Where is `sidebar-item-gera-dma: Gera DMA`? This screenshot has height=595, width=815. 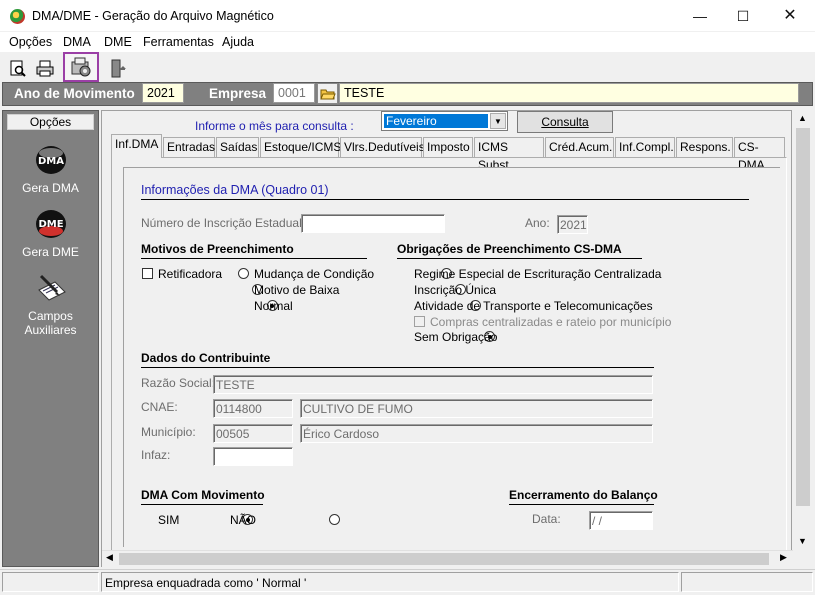
sidebar-item-gera-dma: Gera DMA is located at coordinates (50, 188).